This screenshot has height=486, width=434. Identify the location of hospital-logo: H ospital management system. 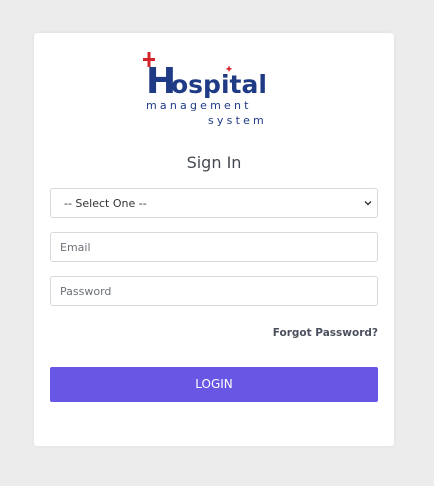
(208, 88).